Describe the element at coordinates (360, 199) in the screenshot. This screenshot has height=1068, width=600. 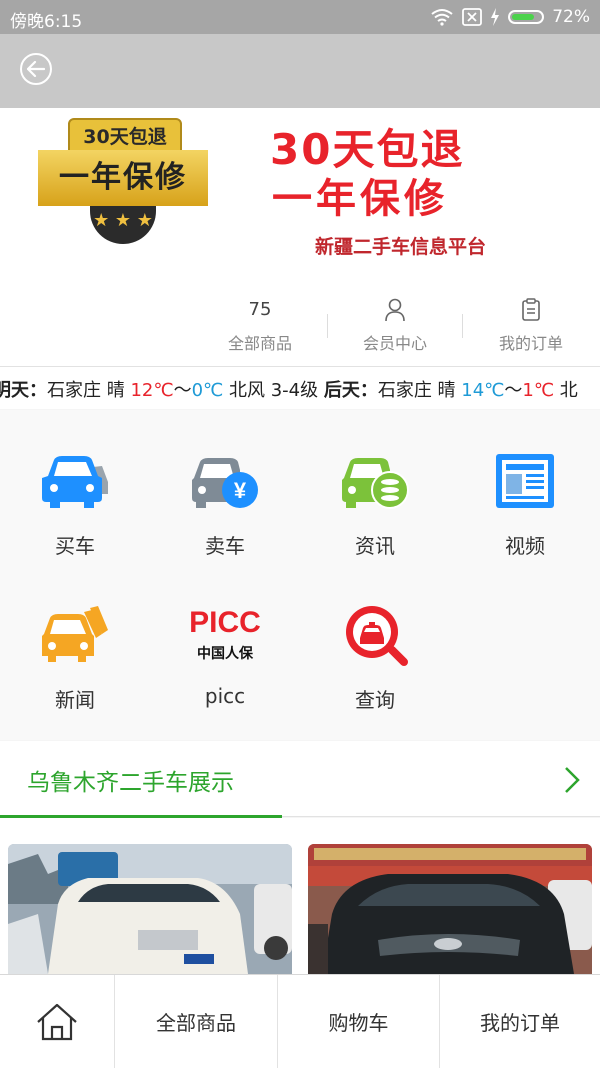
I see `banner-title-line2: 一年保修` at that location.